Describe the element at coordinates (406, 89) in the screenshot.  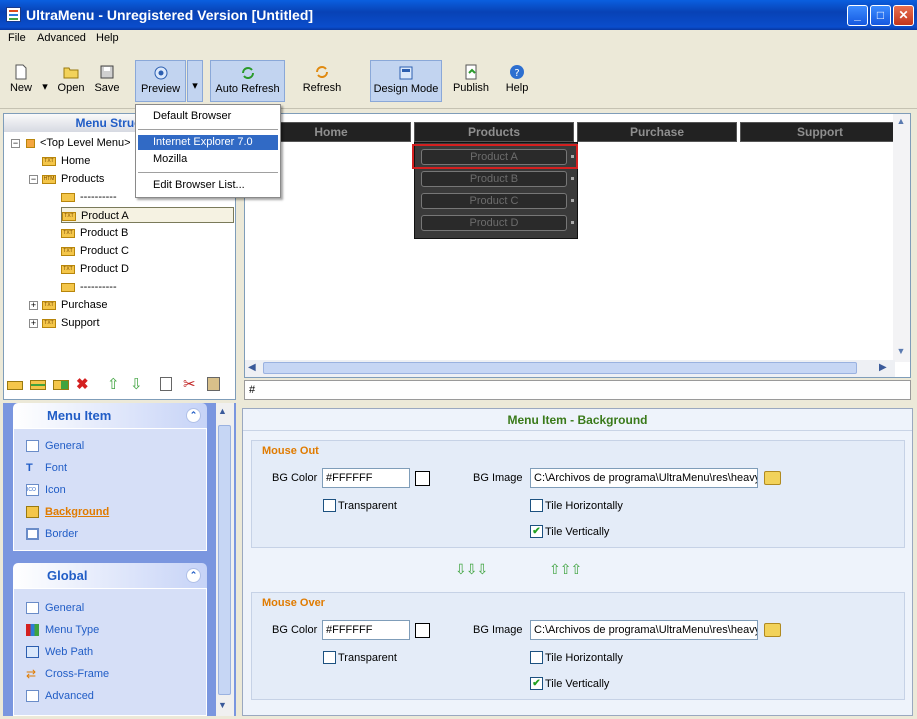
I see `design-mode-label: Design Mode` at that location.